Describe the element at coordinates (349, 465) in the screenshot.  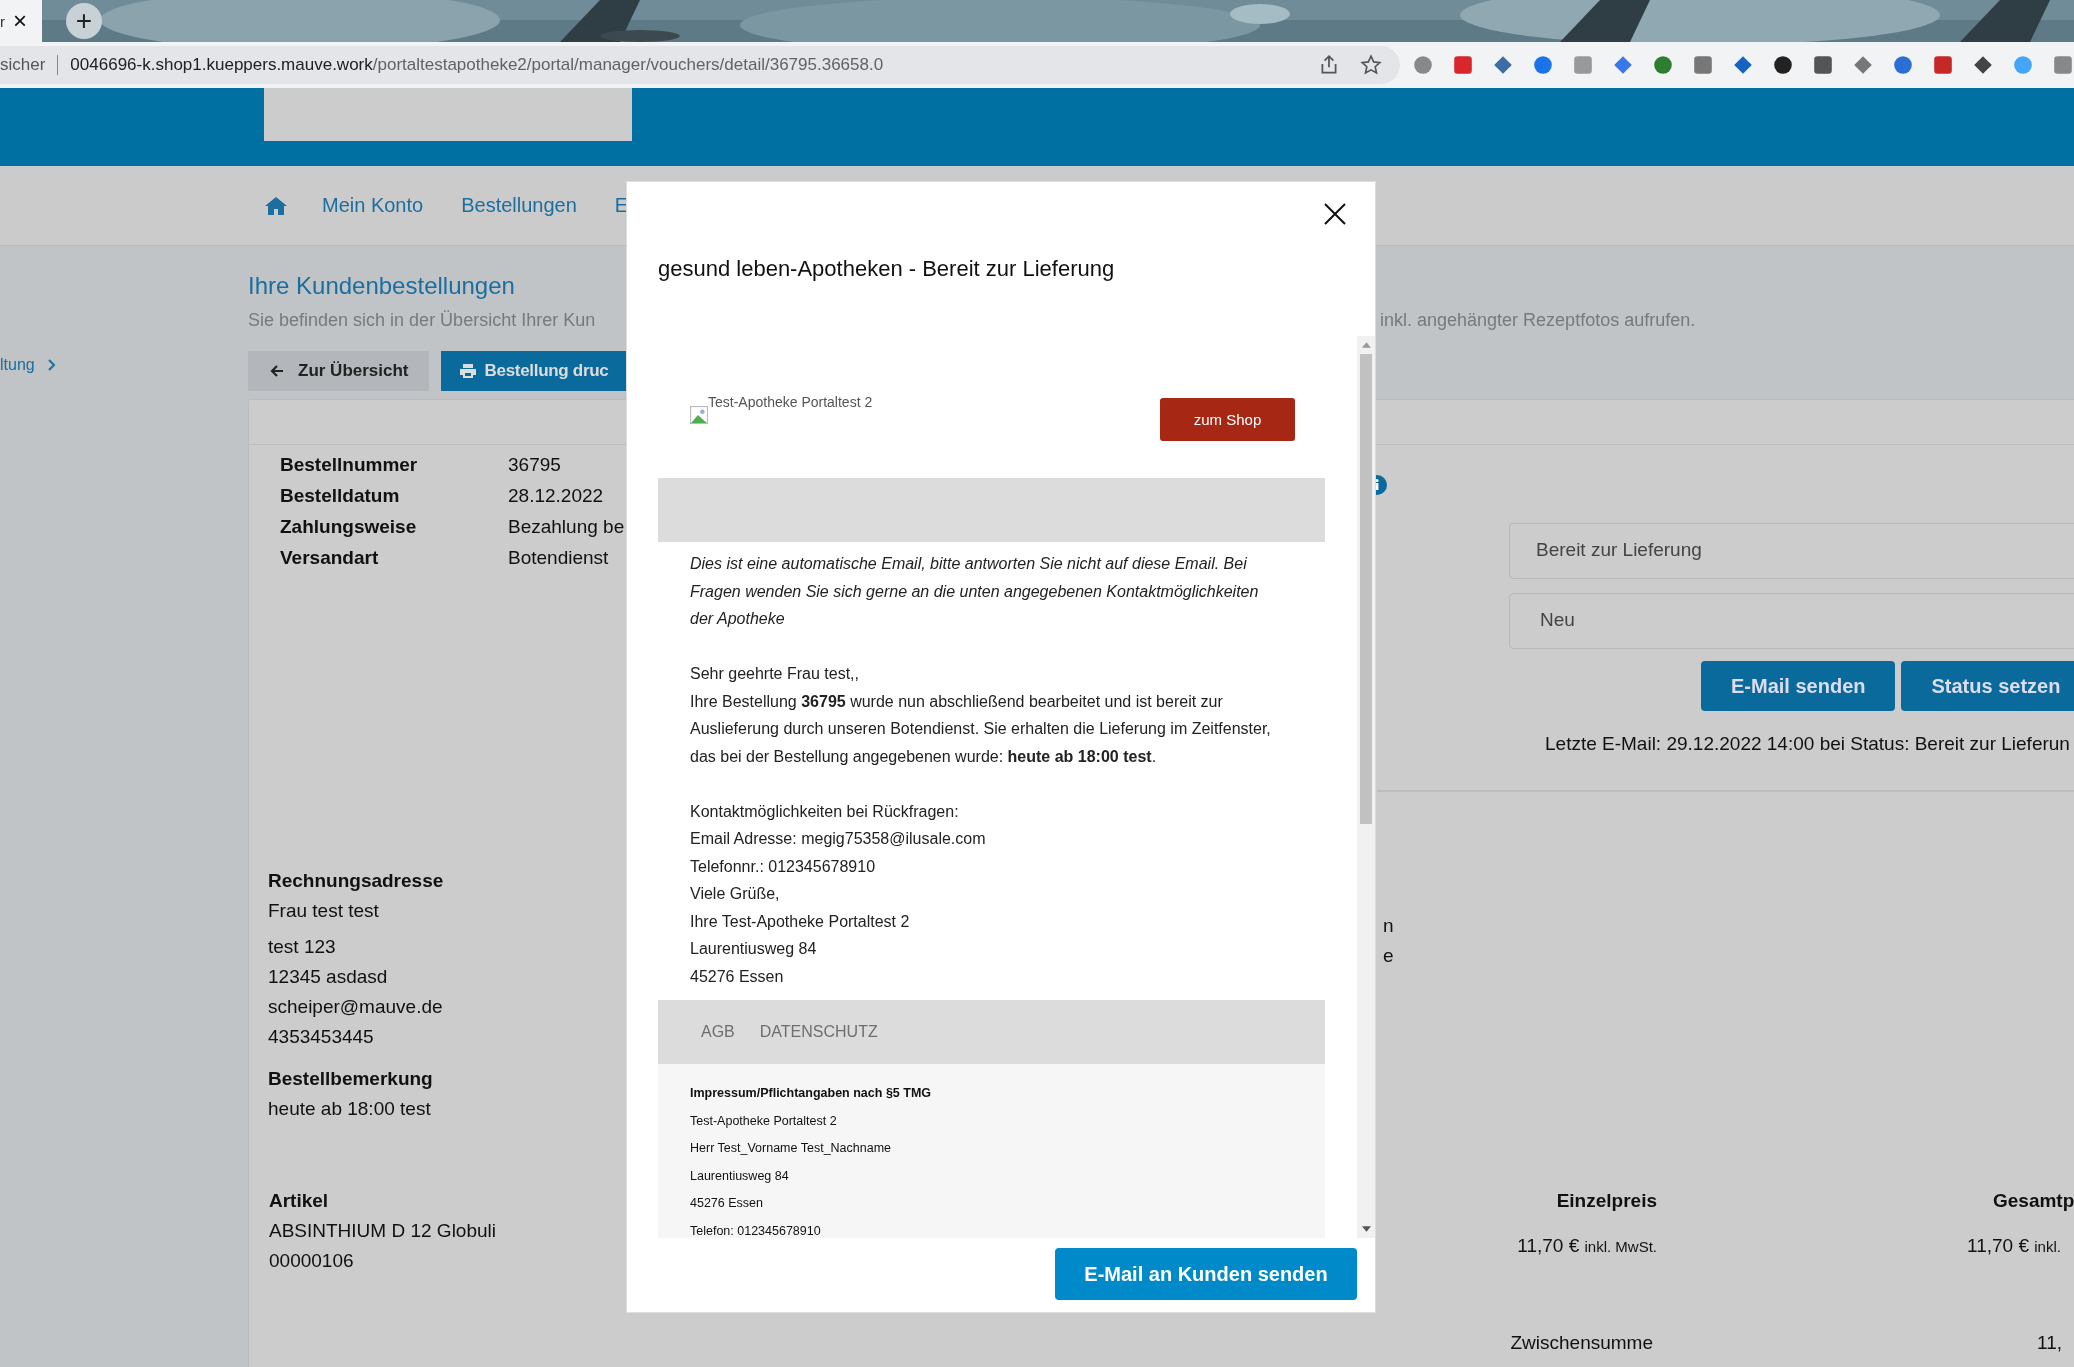
I see `detail-label: Bestellnummer` at that location.